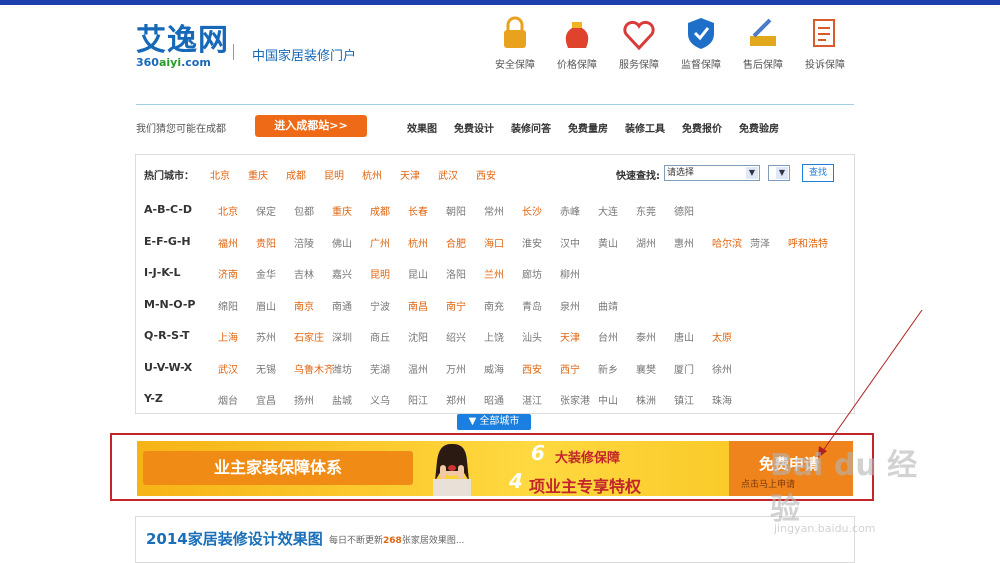  I want to click on watermark-sub: jingyan.baidu.com, so click(825, 528).